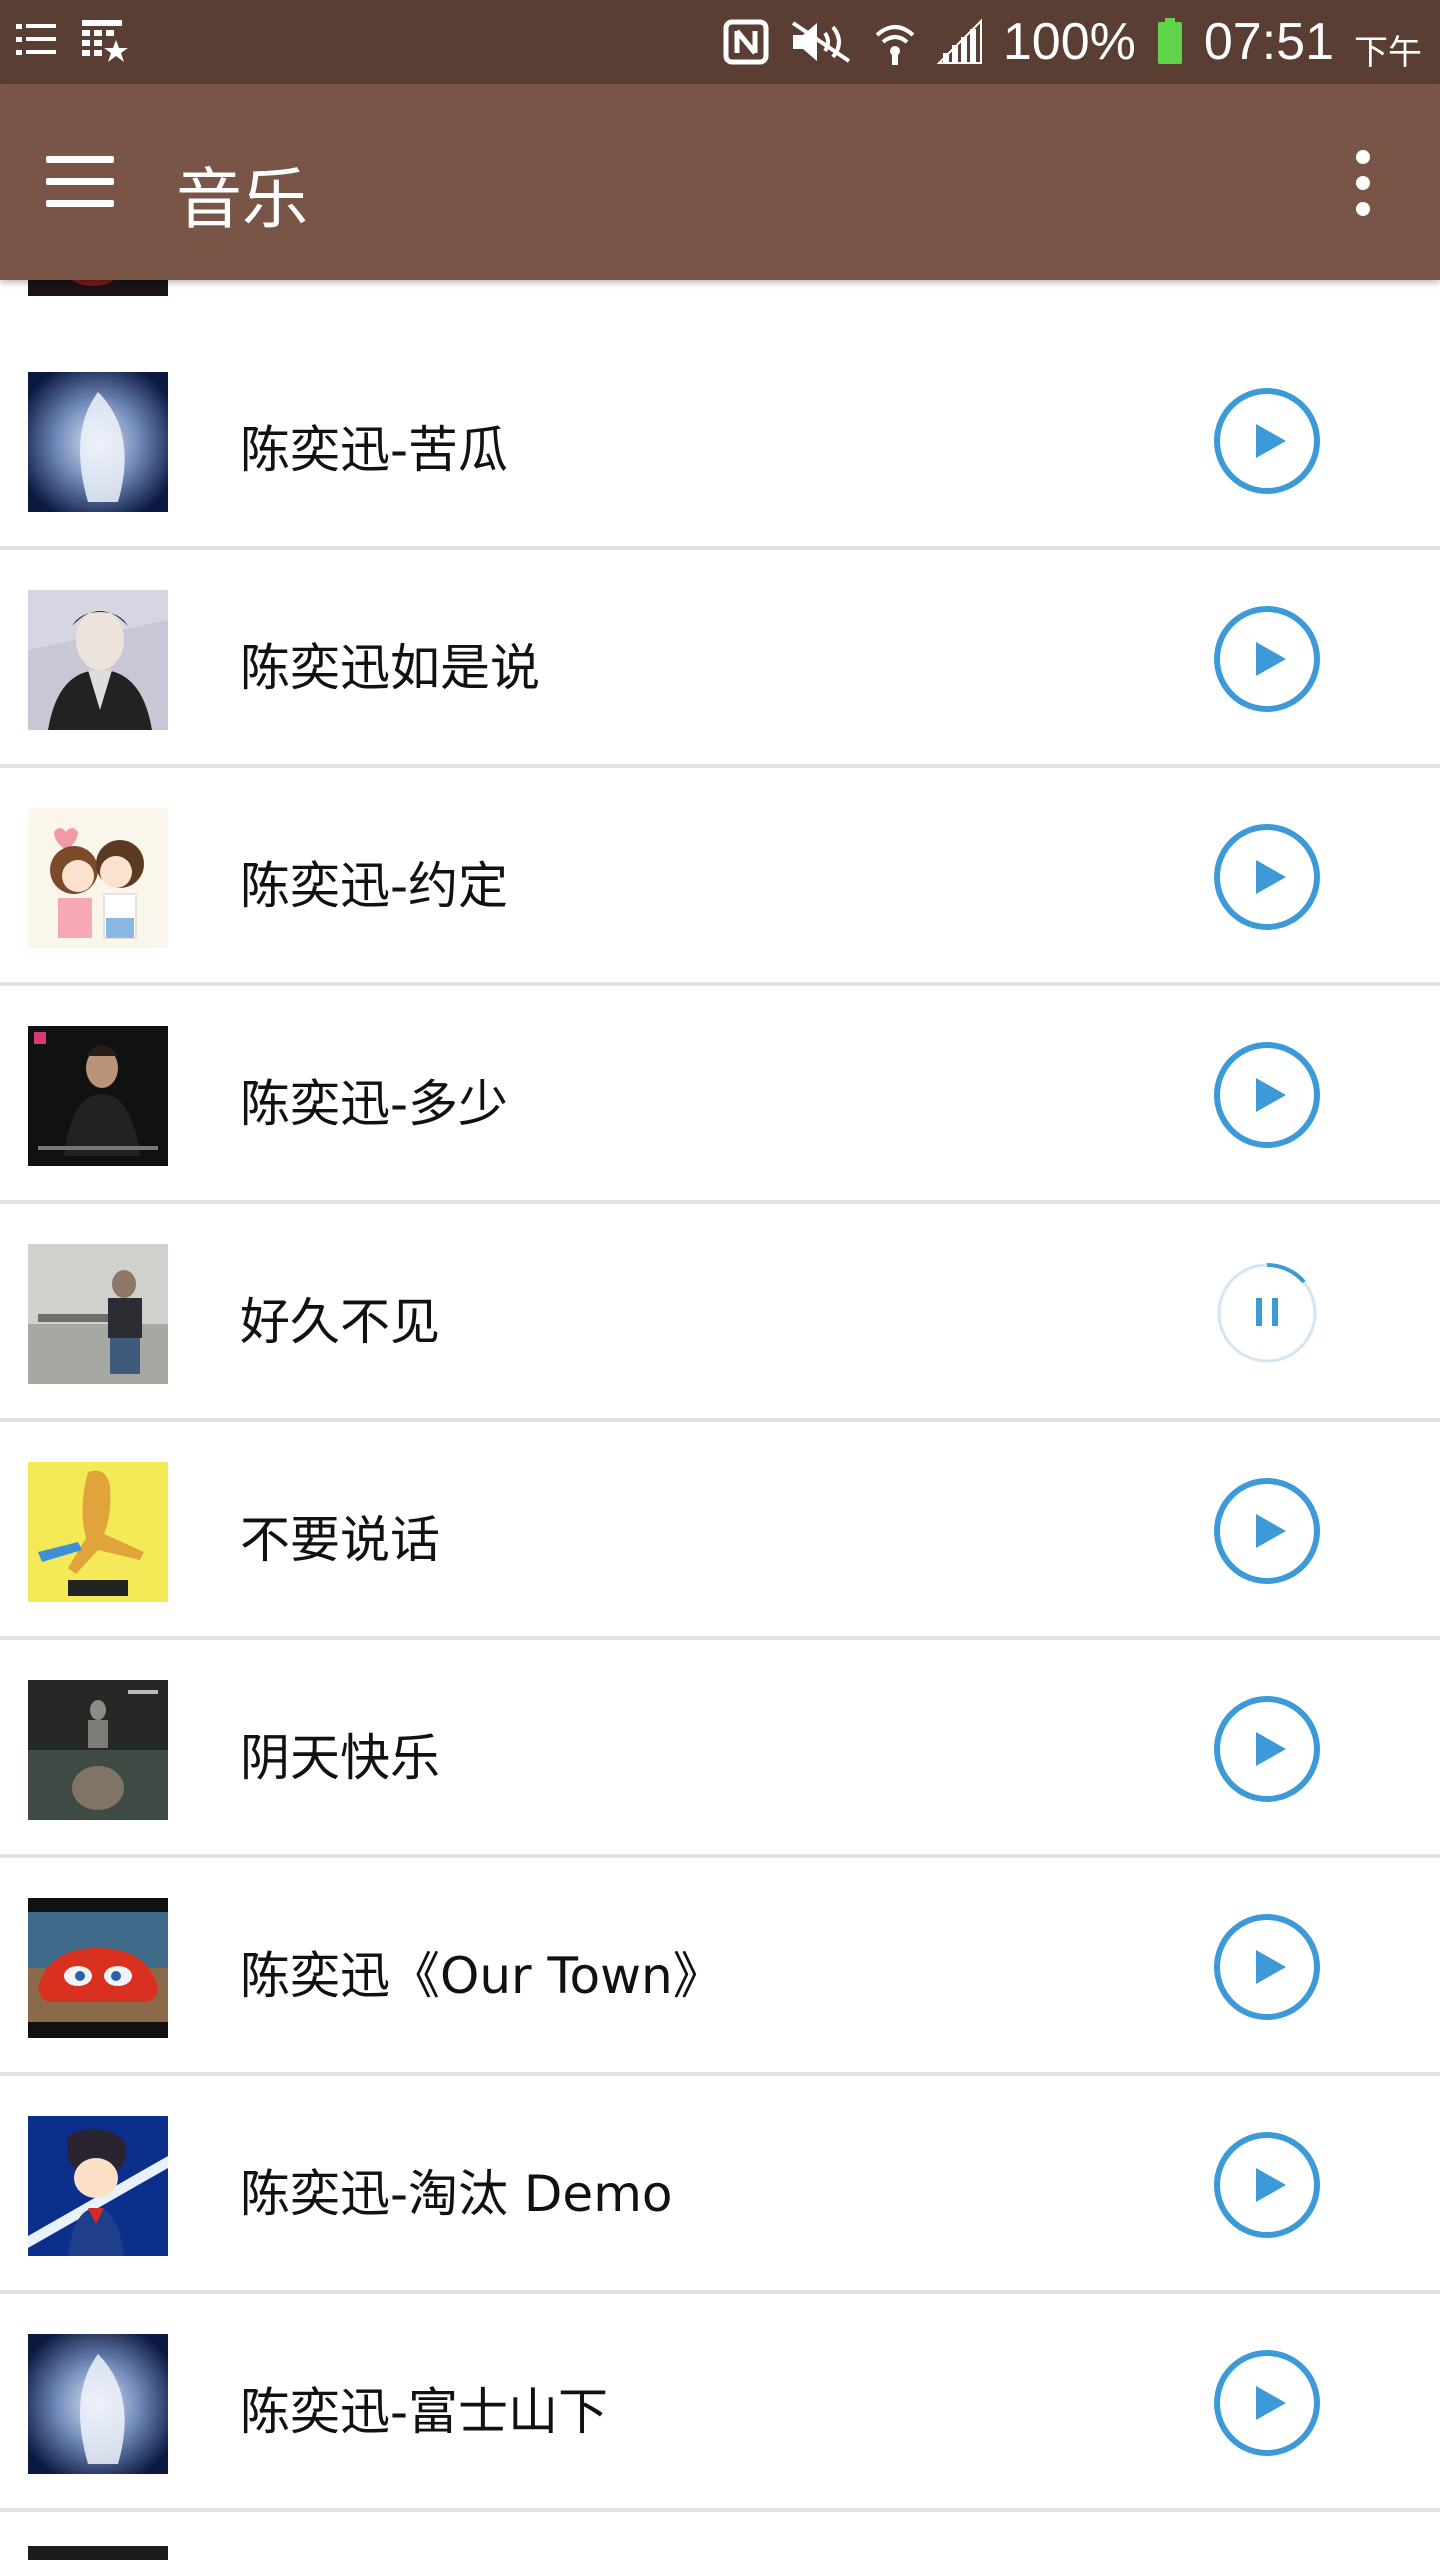  What do you see at coordinates (374, 1104) in the screenshot?
I see `song-title: 陈奕迅-多少` at bounding box center [374, 1104].